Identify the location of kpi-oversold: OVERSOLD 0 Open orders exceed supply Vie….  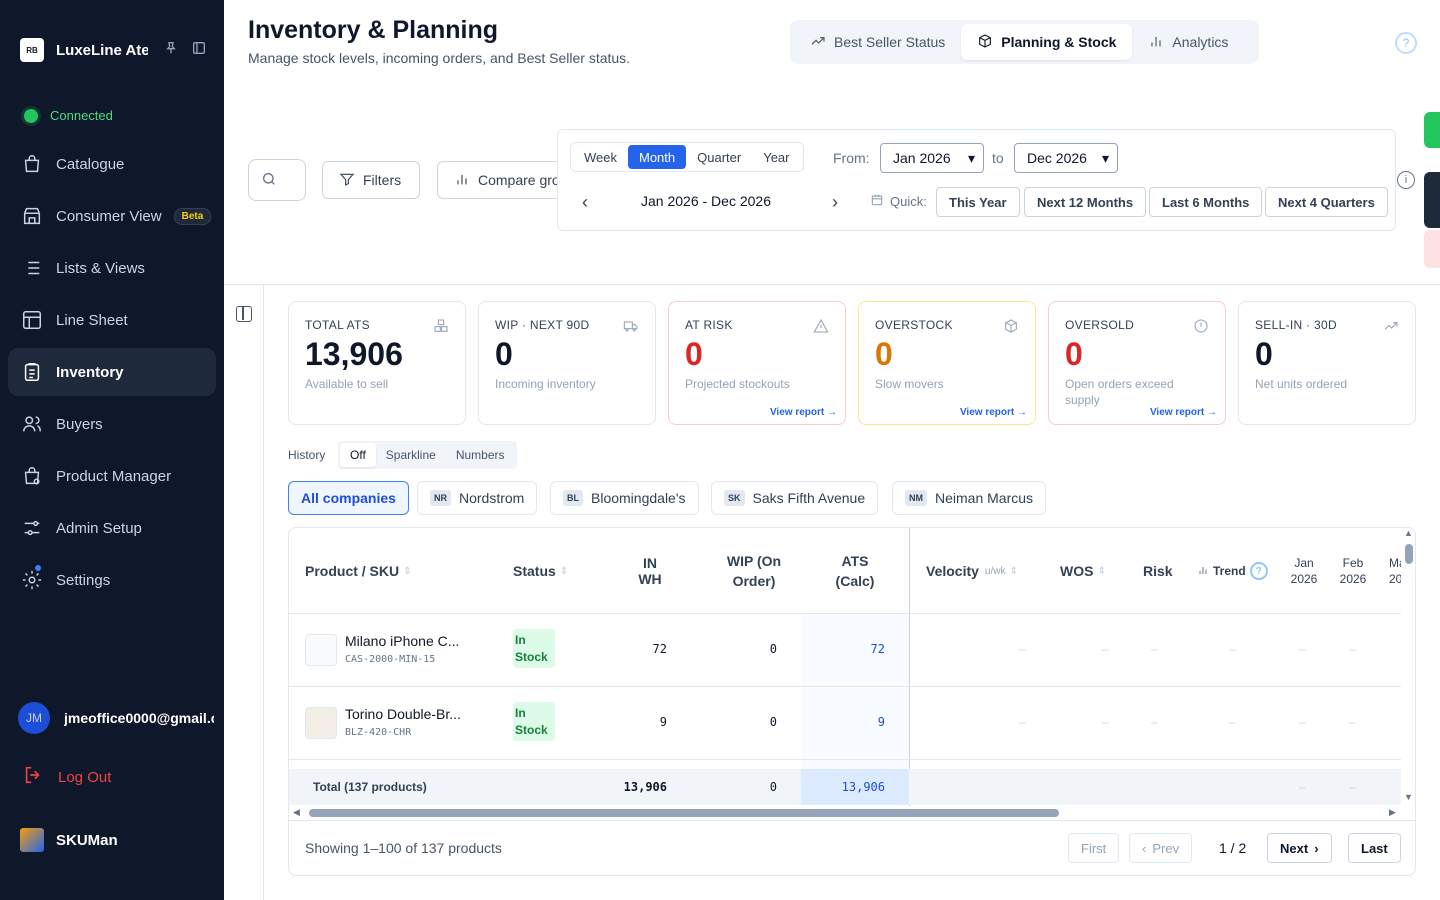
(1137, 363).